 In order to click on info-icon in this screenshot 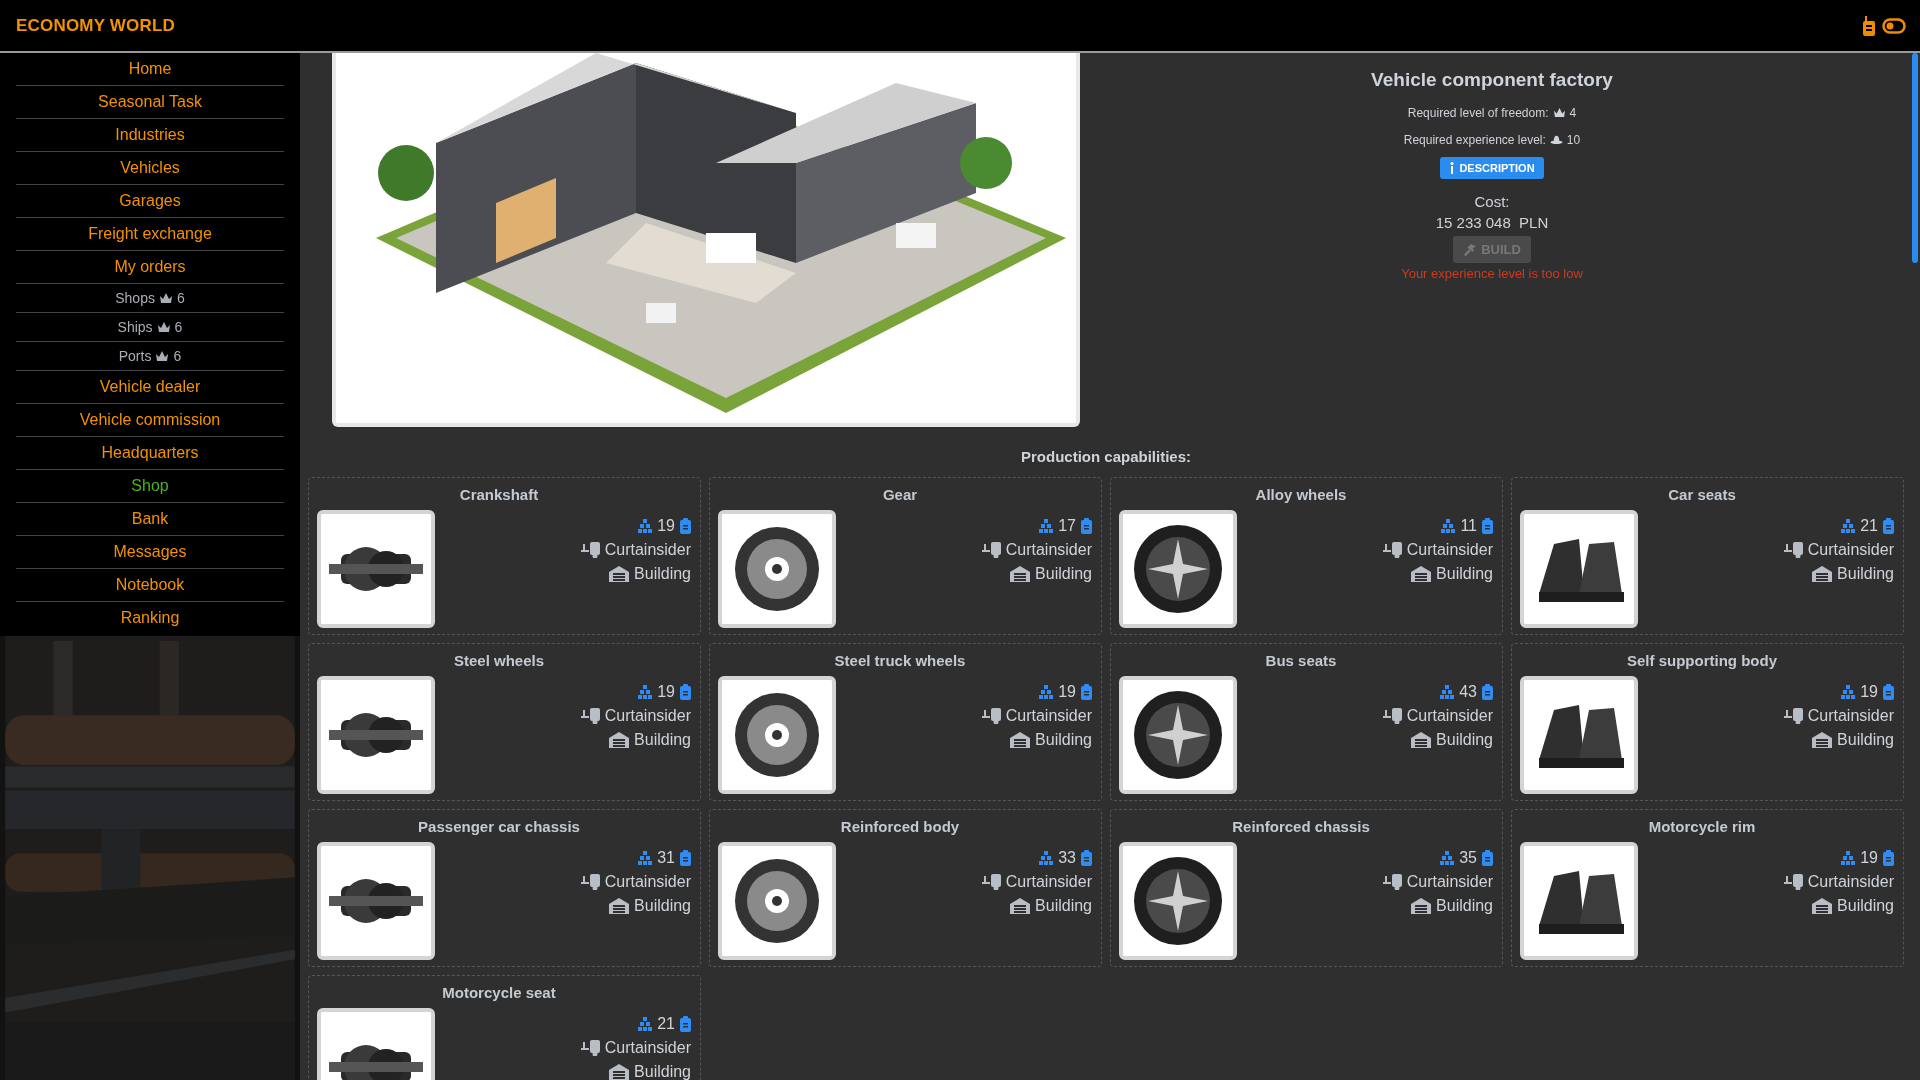, I will do `click(1452, 168)`.